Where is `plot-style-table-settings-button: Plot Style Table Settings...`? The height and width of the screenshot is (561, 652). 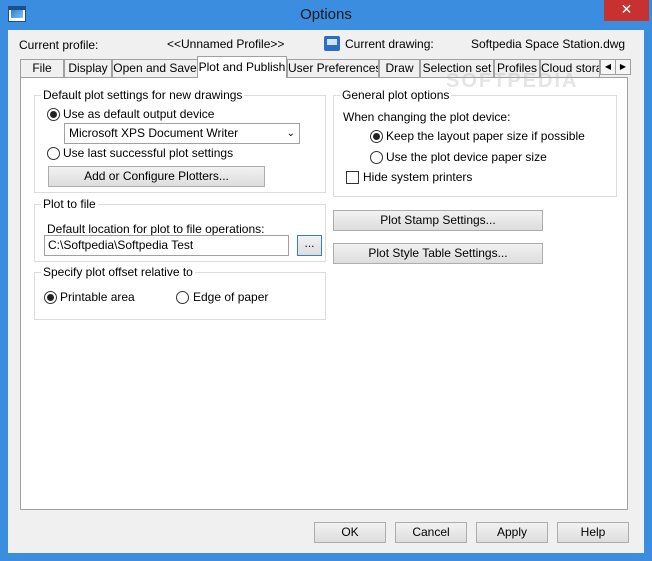 plot-style-table-settings-button: Plot Style Table Settings... is located at coordinates (438, 253).